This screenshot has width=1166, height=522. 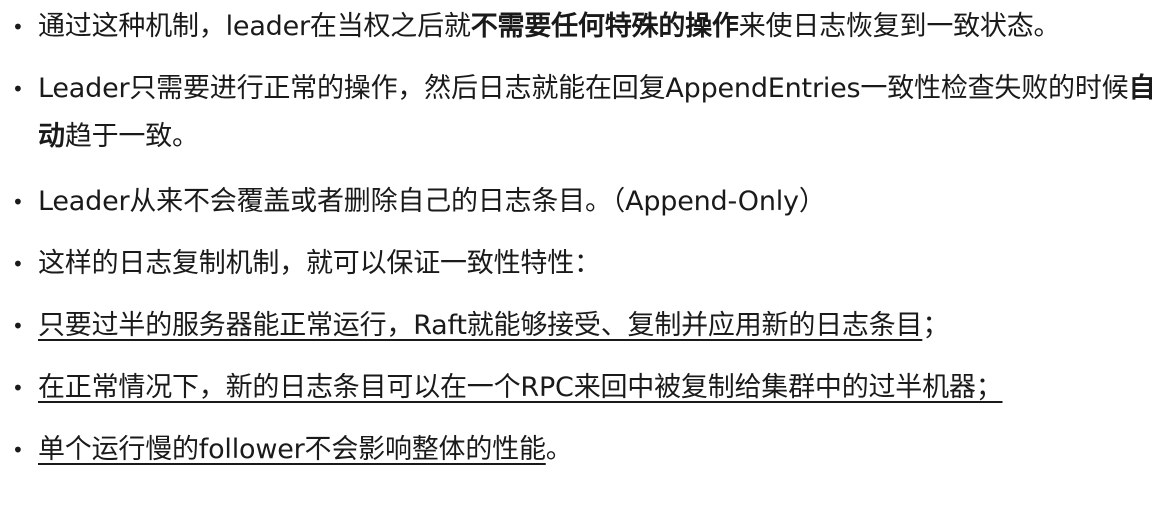 I want to click on item-text: 来使日志恢复到一致状态。, so click(x=899, y=26).